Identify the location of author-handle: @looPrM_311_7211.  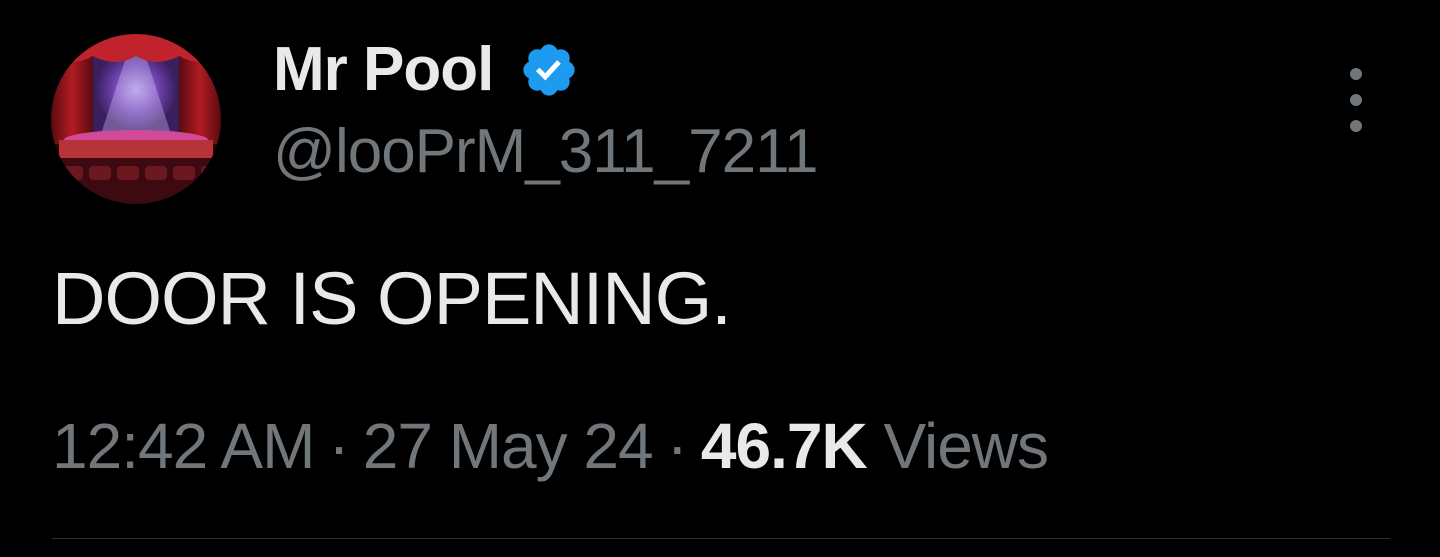
(545, 151).